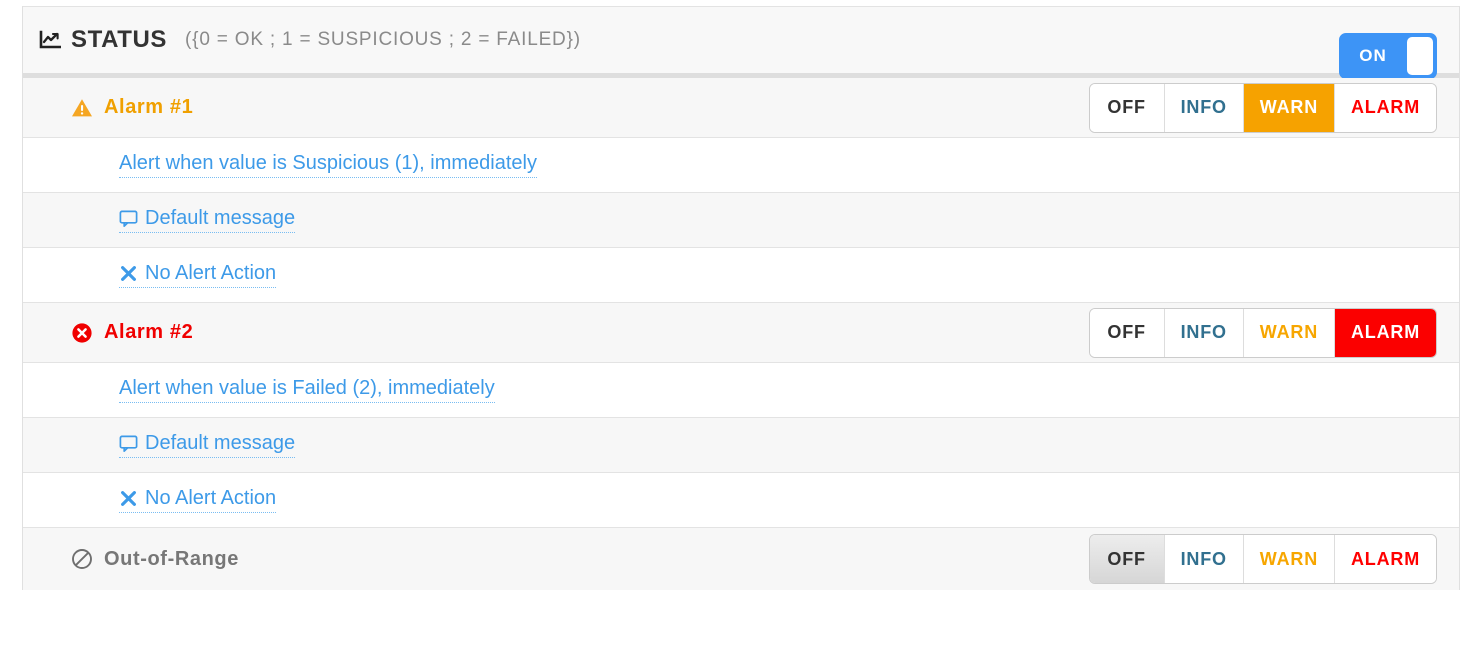 Image resolution: width=1482 pixels, height=665 pixels. What do you see at coordinates (82, 333) in the screenshot?
I see `error-circle-icon` at bounding box center [82, 333].